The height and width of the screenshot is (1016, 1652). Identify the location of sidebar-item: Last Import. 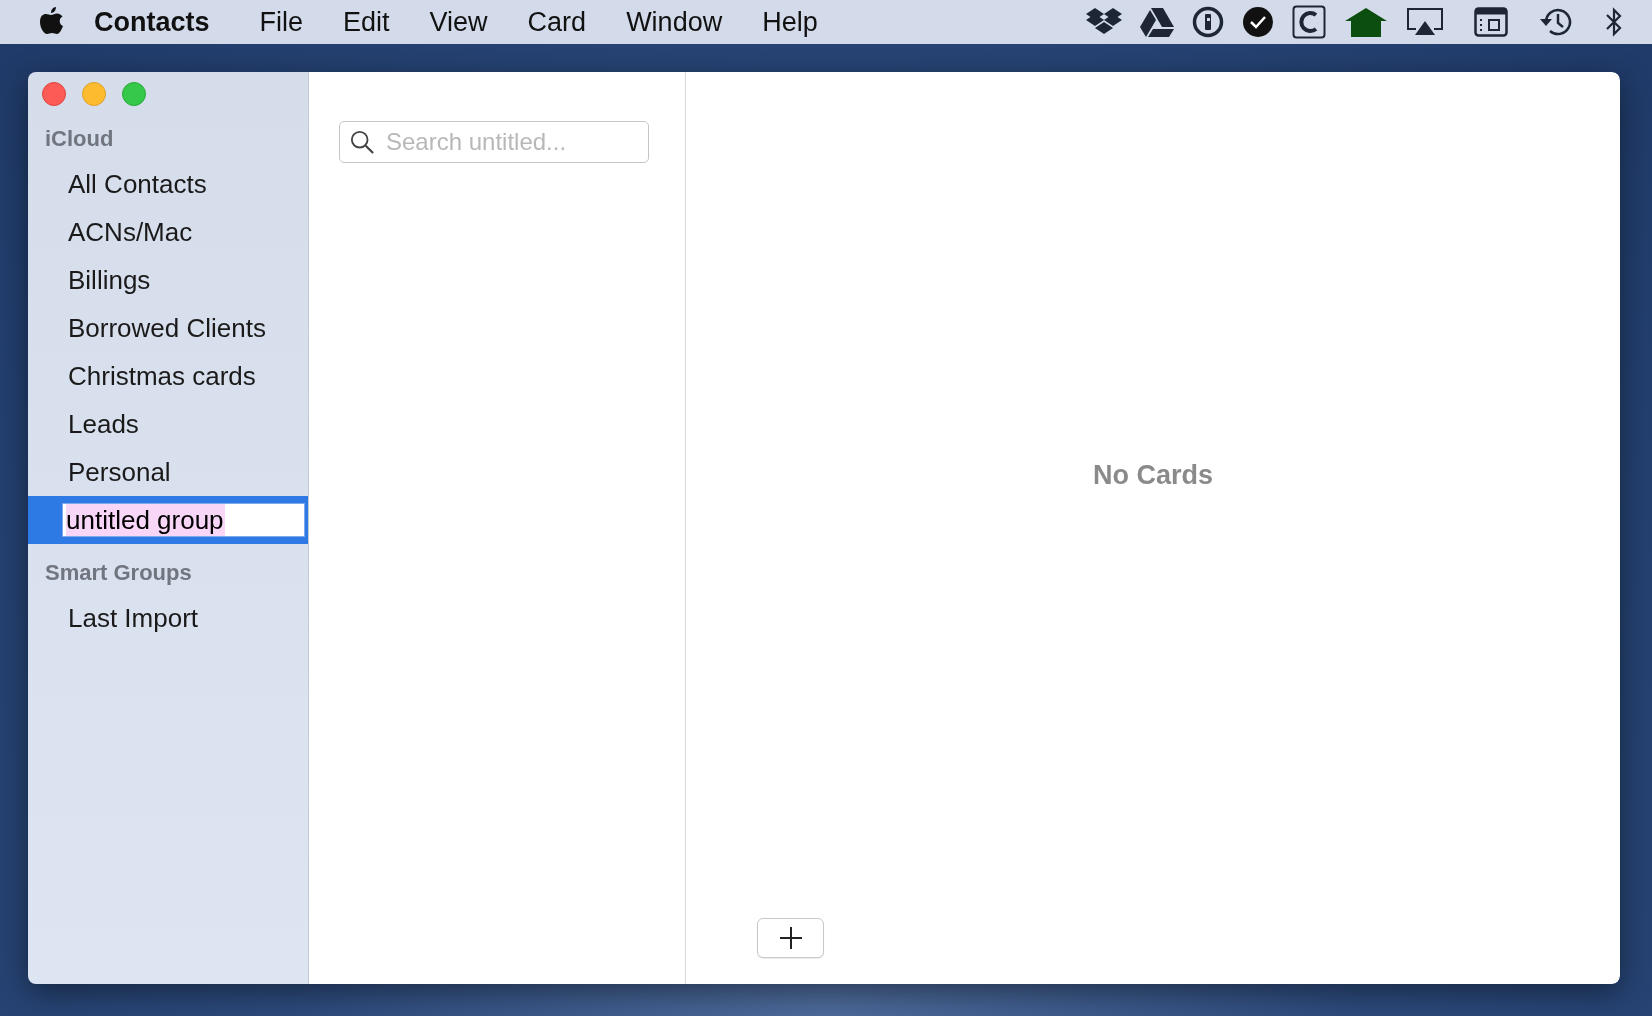
(168, 618).